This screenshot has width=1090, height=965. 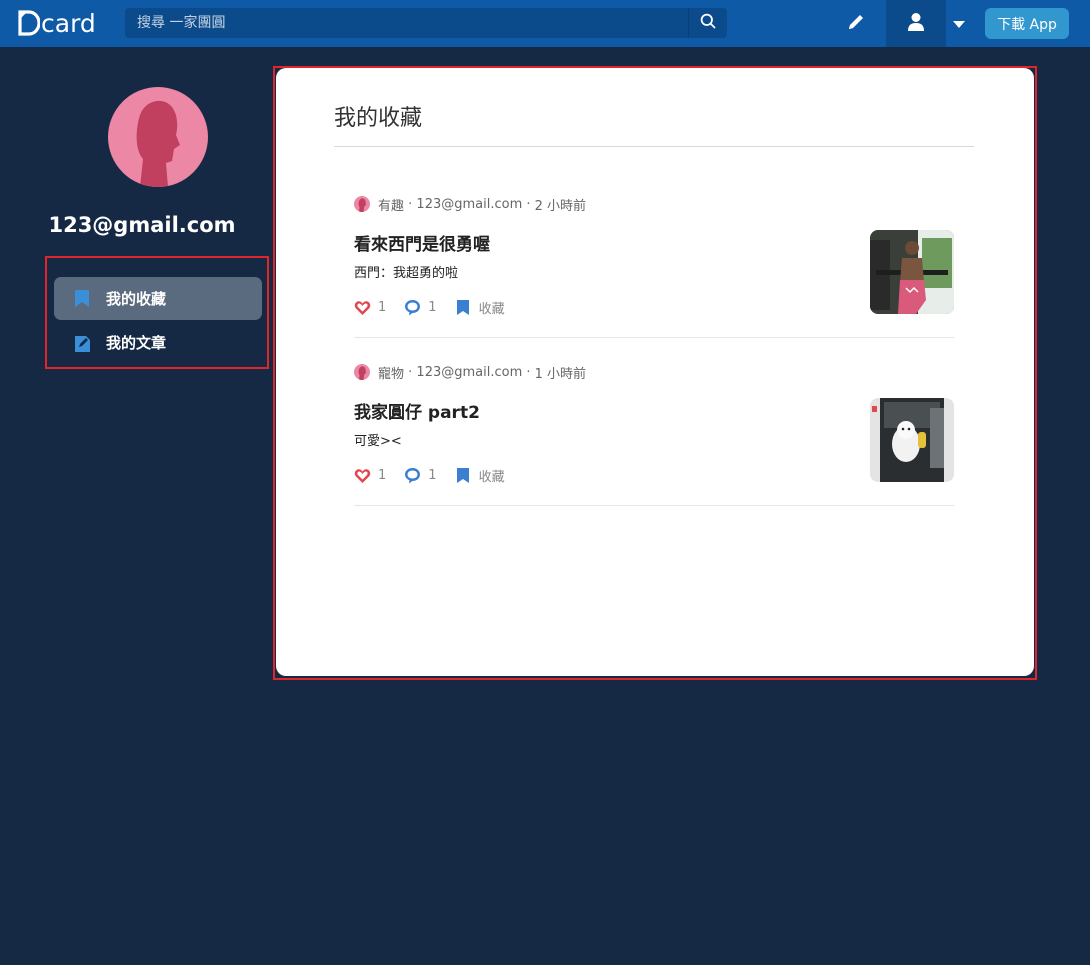 I want to click on caret-down-icon, so click(x=959, y=23).